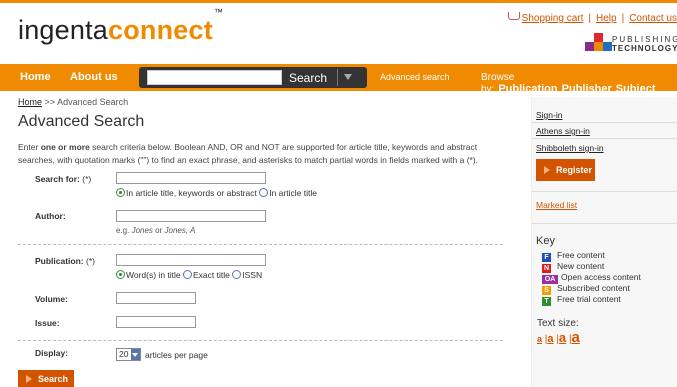  I want to click on search-submit-button: Search, so click(46, 378).